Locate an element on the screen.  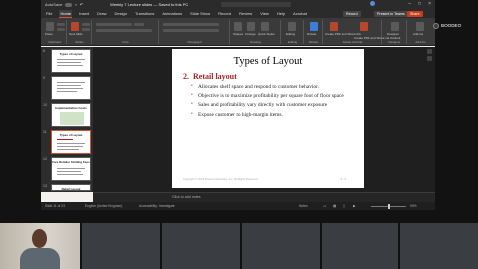
create-pdf-outlook-icon is located at coordinates (364, 26).